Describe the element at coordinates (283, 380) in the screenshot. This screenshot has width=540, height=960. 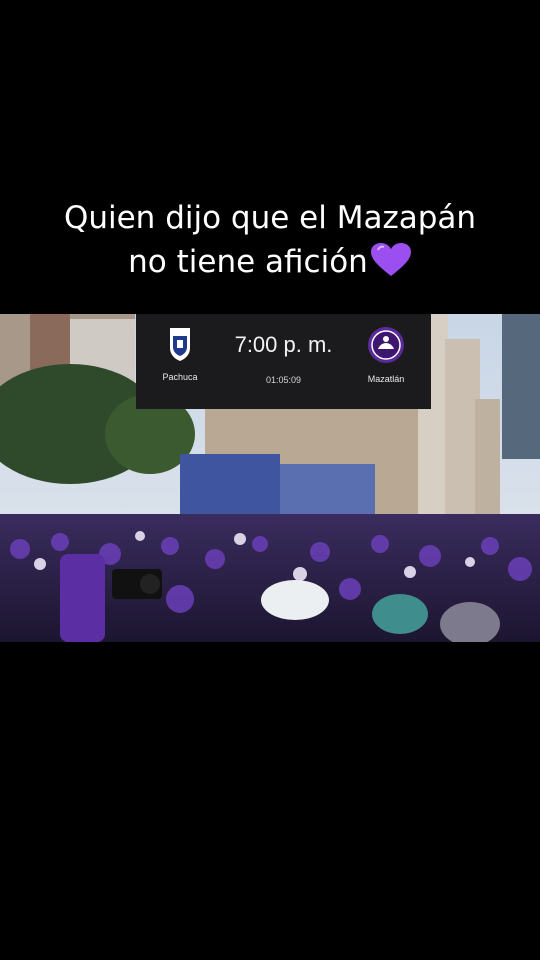
I see `match-clock: 01:05:09` at that location.